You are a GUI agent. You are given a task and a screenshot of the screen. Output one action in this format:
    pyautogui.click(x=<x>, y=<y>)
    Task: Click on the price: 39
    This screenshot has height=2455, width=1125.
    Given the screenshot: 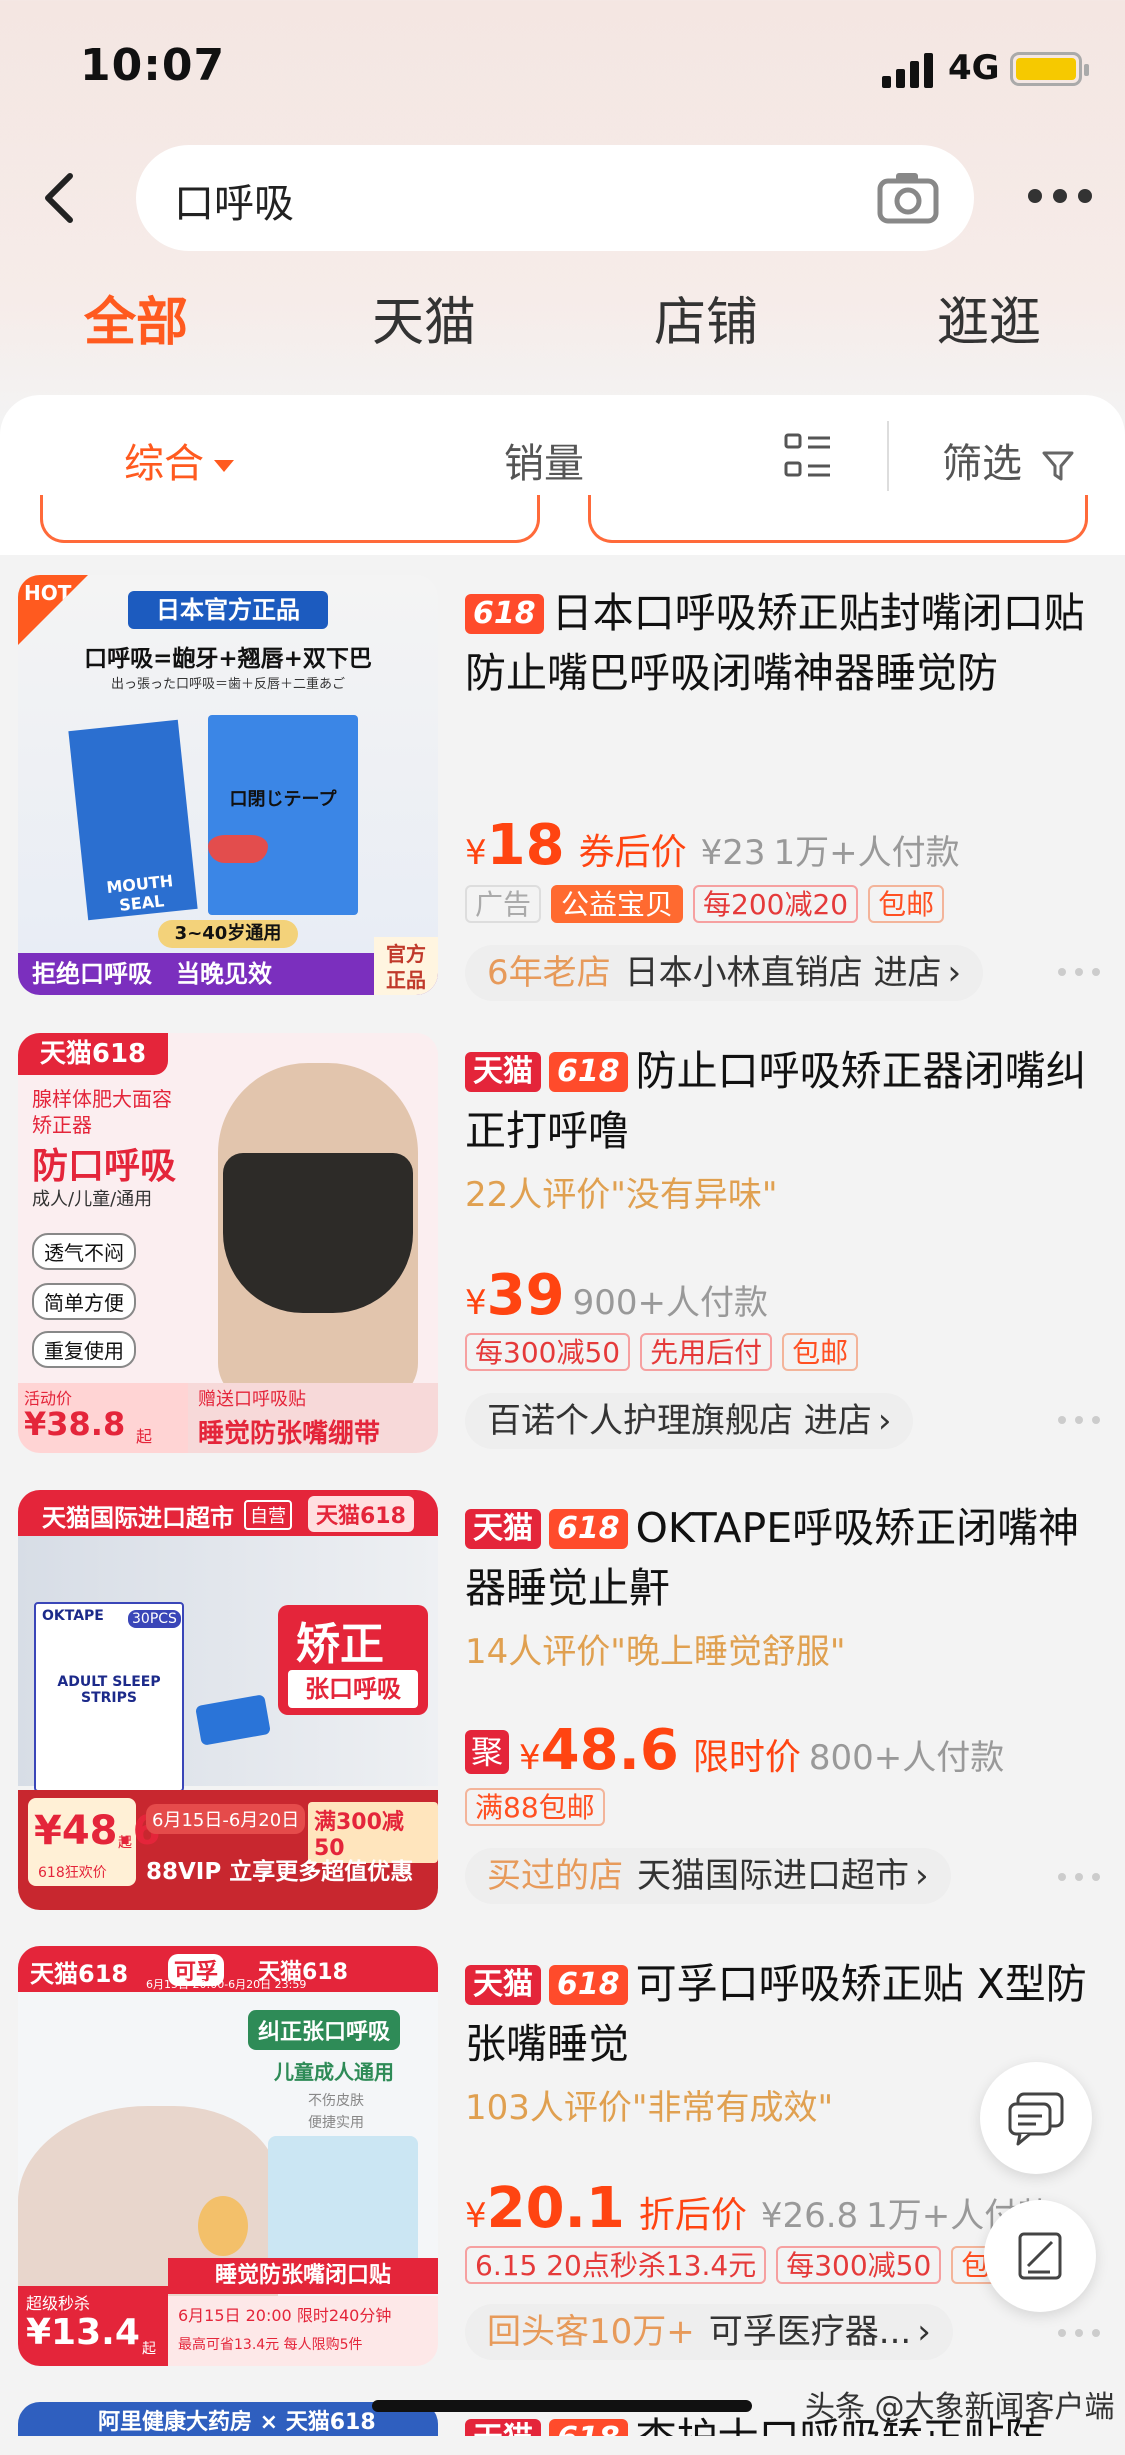 What is the action you would take?
    pyautogui.click(x=525, y=1295)
    